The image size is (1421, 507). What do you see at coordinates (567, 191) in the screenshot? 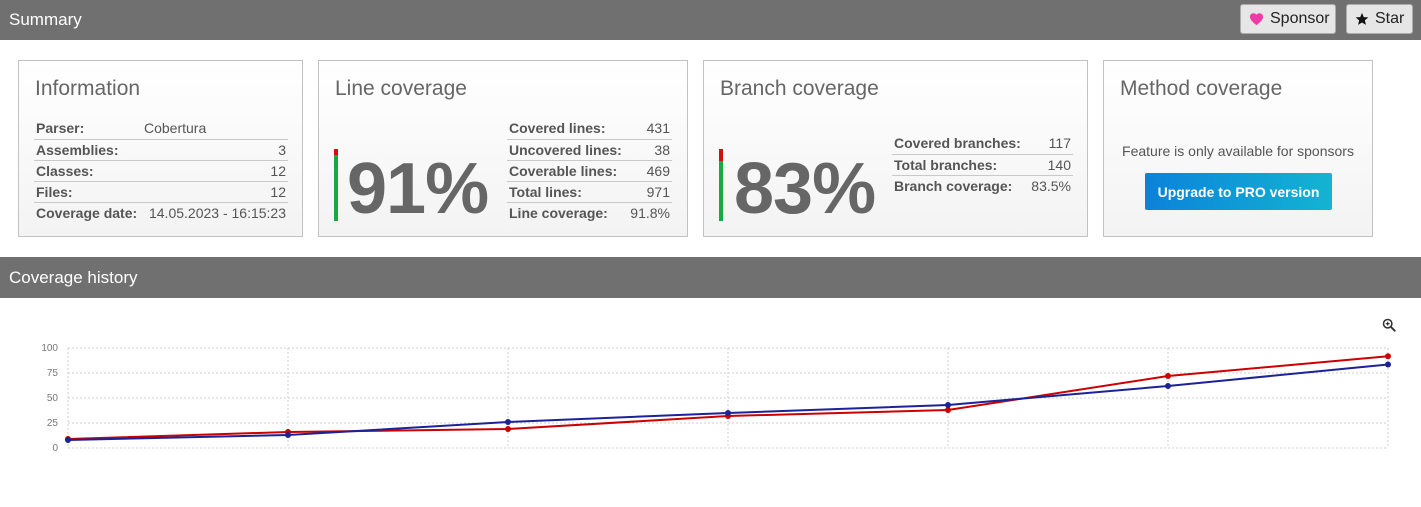
I see `row-label: Total lines:` at bounding box center [567, 191].